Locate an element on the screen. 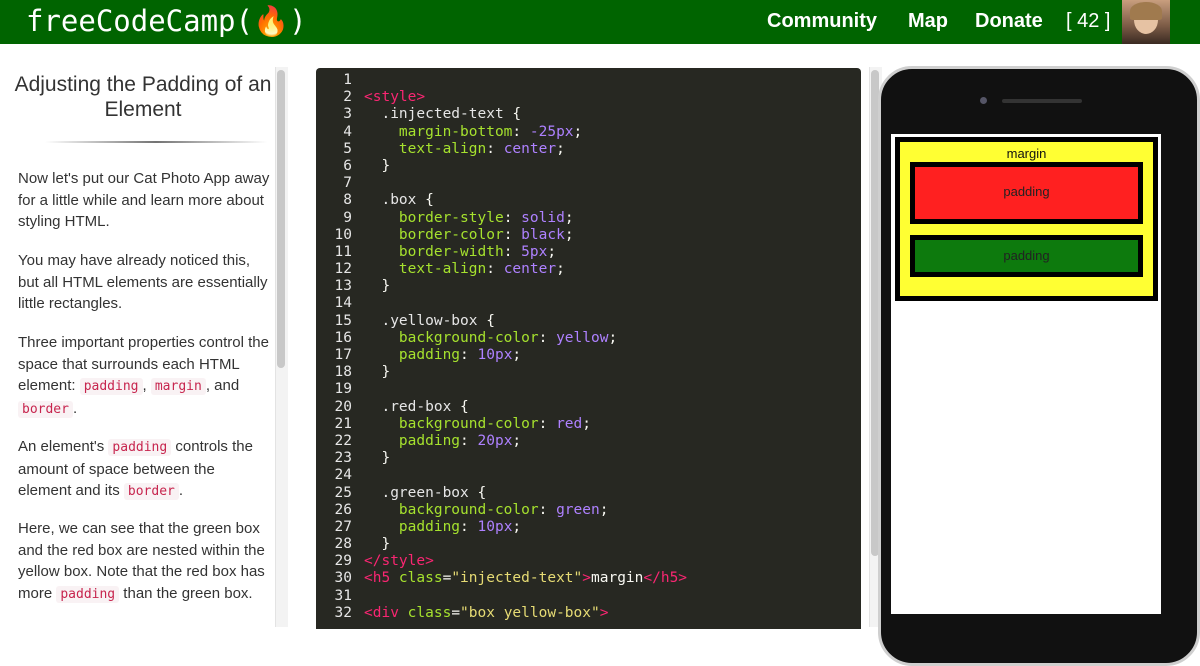  title-divider is located at coordinates (156, 142).